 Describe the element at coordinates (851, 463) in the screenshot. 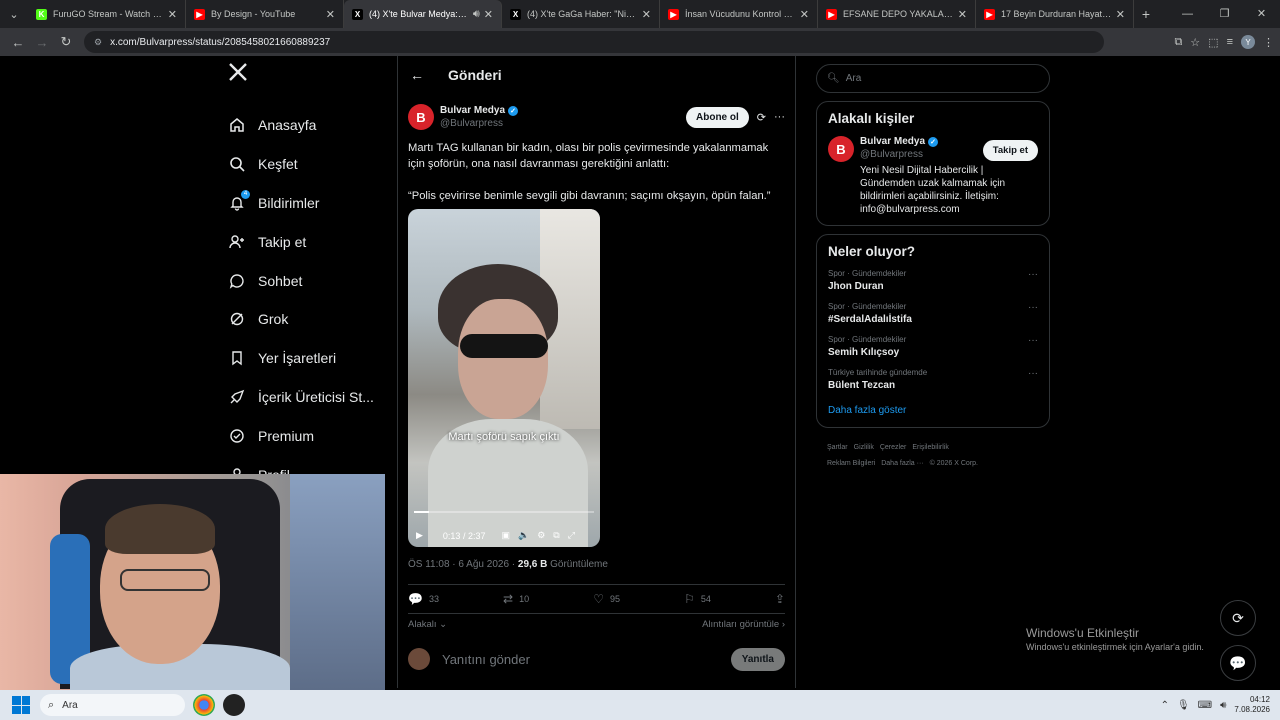

I see `footer-link: Reklam Bilgileri` at that location.